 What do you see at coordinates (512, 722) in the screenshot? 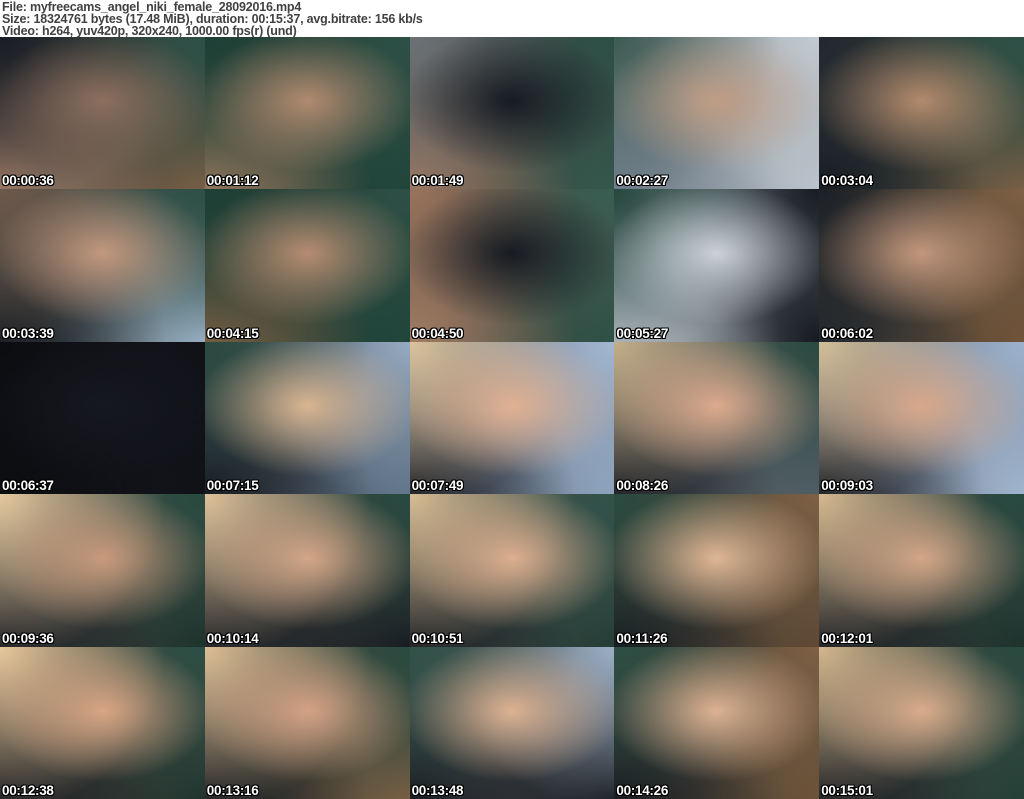
I see `thumbnail-cell: 00:13:48` at bounding box center [512, 722].